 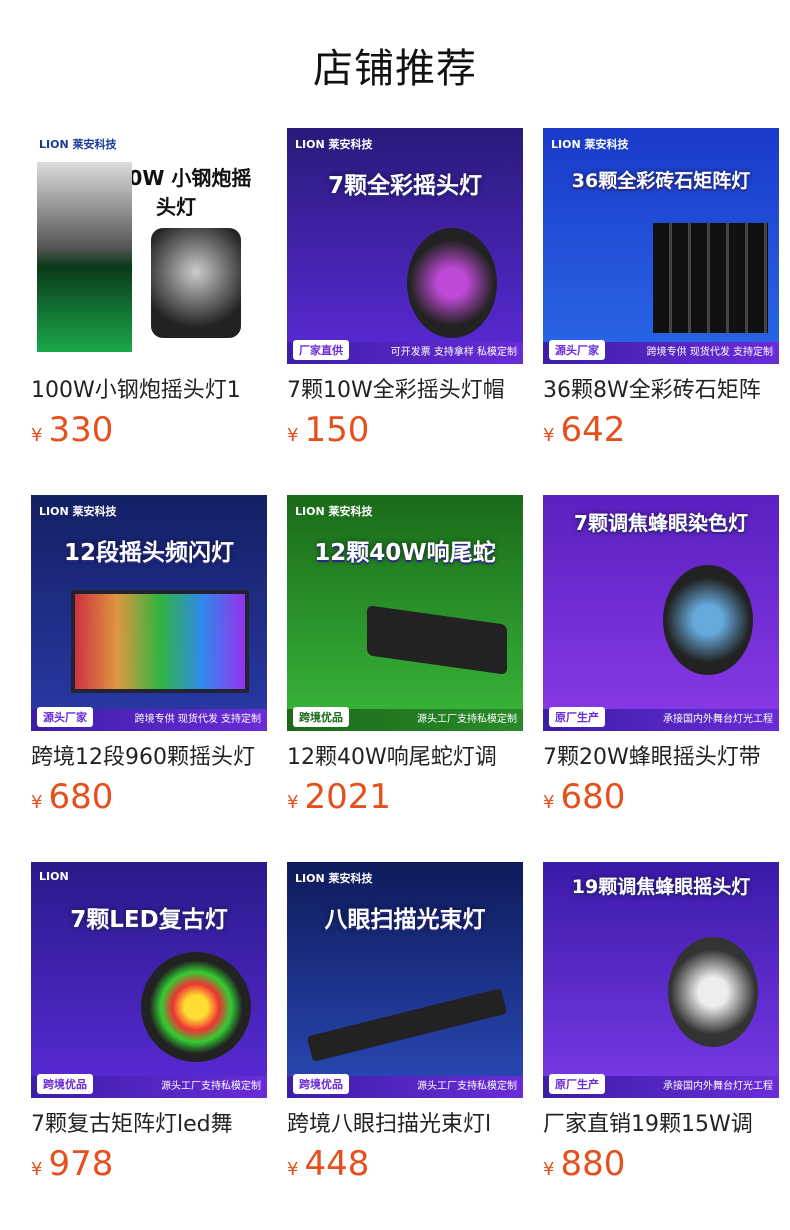 What do you see at coordinates (404, 186) in the screenshot?
I see `image-headline: 7颗全彩摇头灯` at bounding box center [404, 186].